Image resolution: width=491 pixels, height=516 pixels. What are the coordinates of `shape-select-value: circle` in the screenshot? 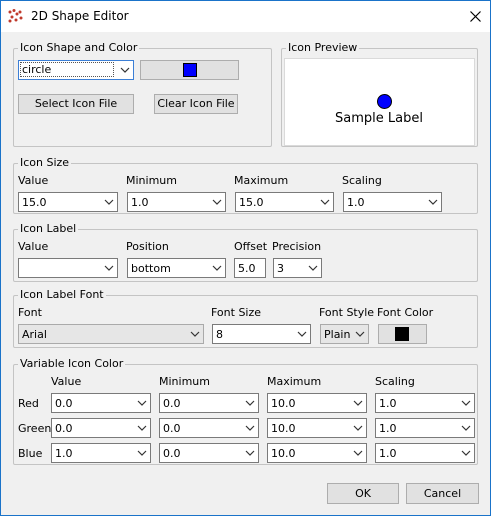 It's located at (67, 69).